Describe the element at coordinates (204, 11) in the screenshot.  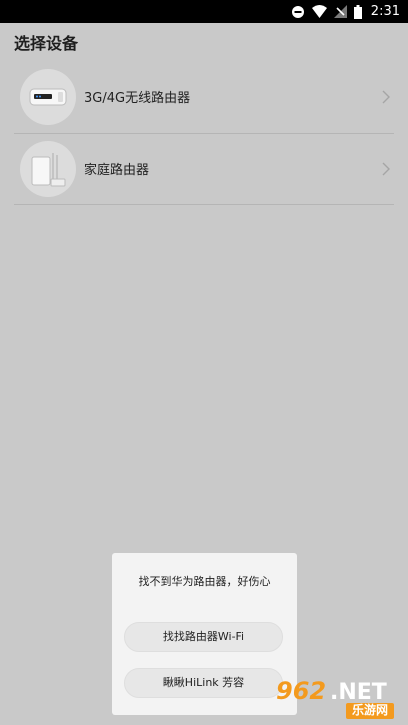
I see `status-bar: 2:31` at that location.